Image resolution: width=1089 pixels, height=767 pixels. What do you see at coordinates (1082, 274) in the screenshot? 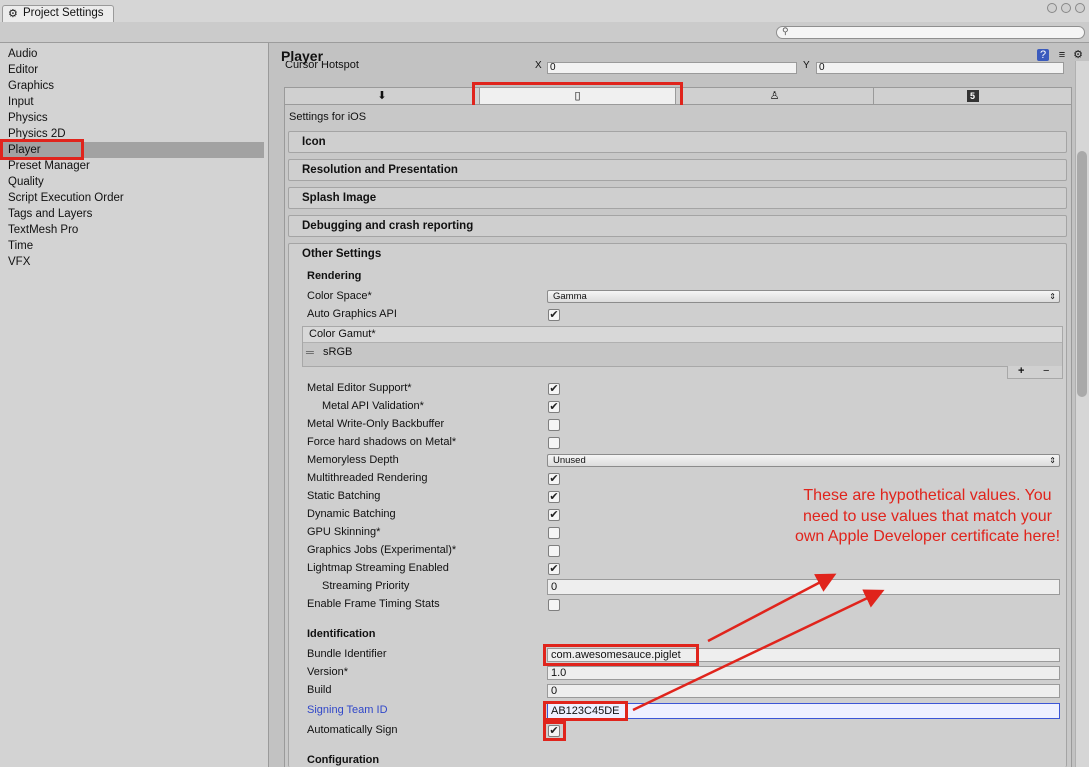
I see `scrollbar-thumb` at bounding box center [1082, 274].